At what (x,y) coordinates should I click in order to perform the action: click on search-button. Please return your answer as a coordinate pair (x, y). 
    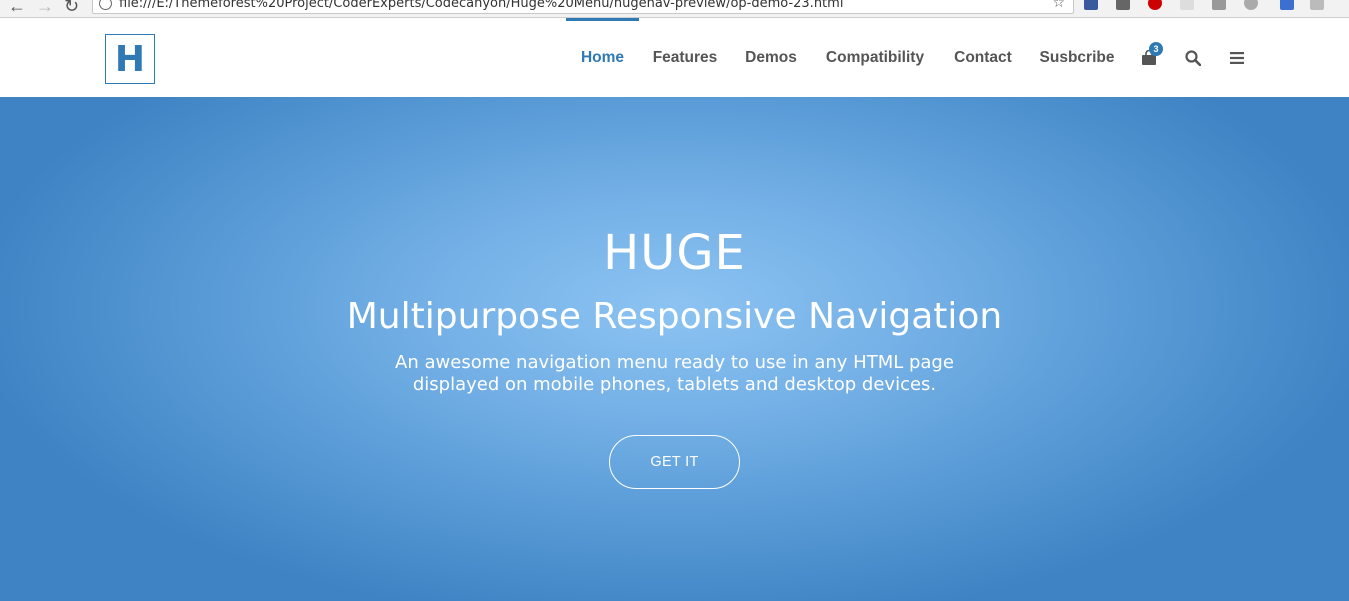
    Looking at the image, I should click on (1193, 57).